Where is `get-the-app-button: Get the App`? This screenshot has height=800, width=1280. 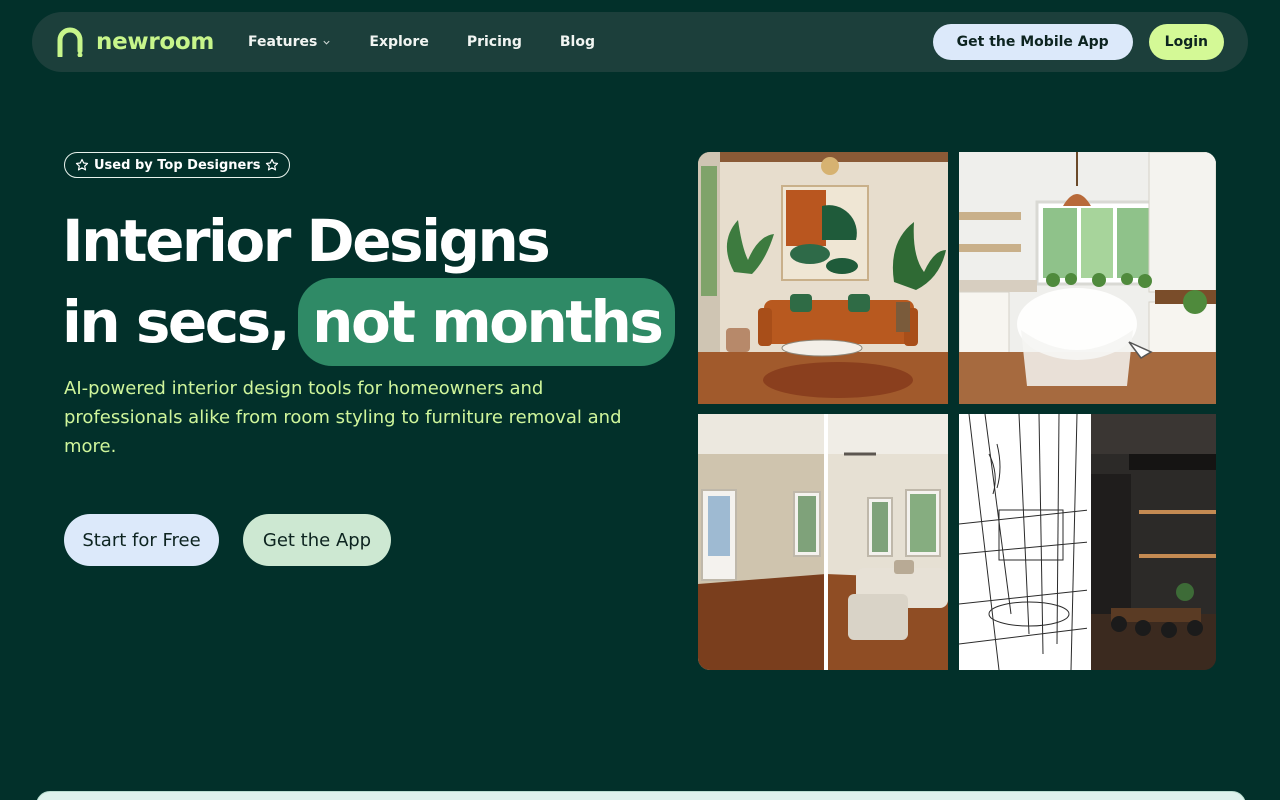
get-the-app-button: Get the App is located at coordinates (317, 540).